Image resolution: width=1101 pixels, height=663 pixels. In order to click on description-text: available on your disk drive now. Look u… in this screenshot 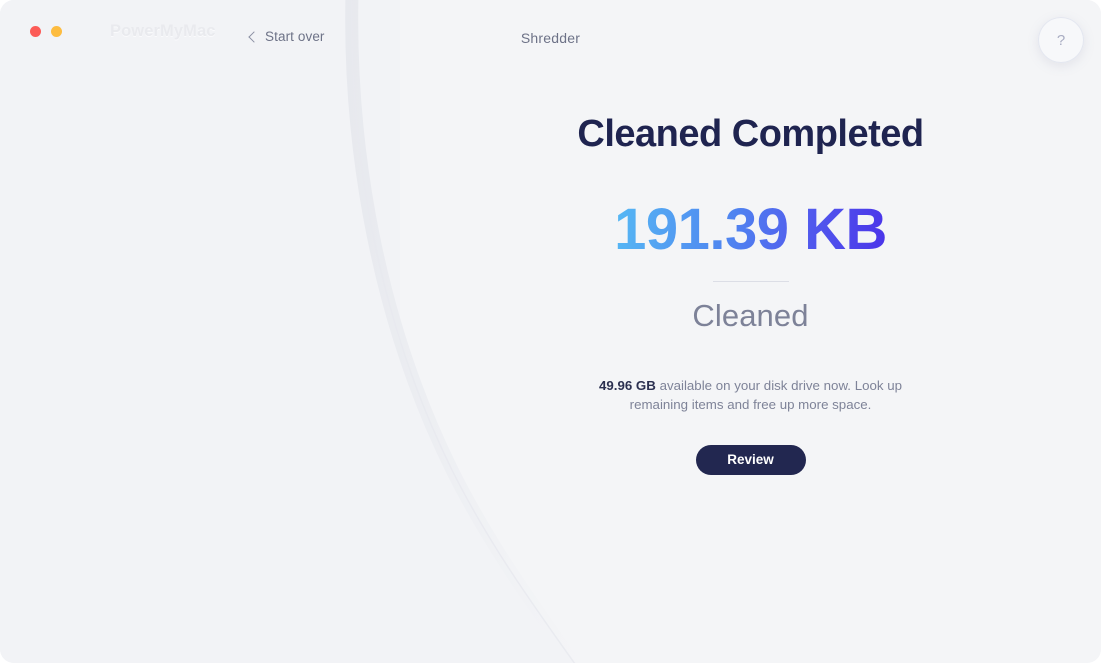, I will do `click(766, 395)`.